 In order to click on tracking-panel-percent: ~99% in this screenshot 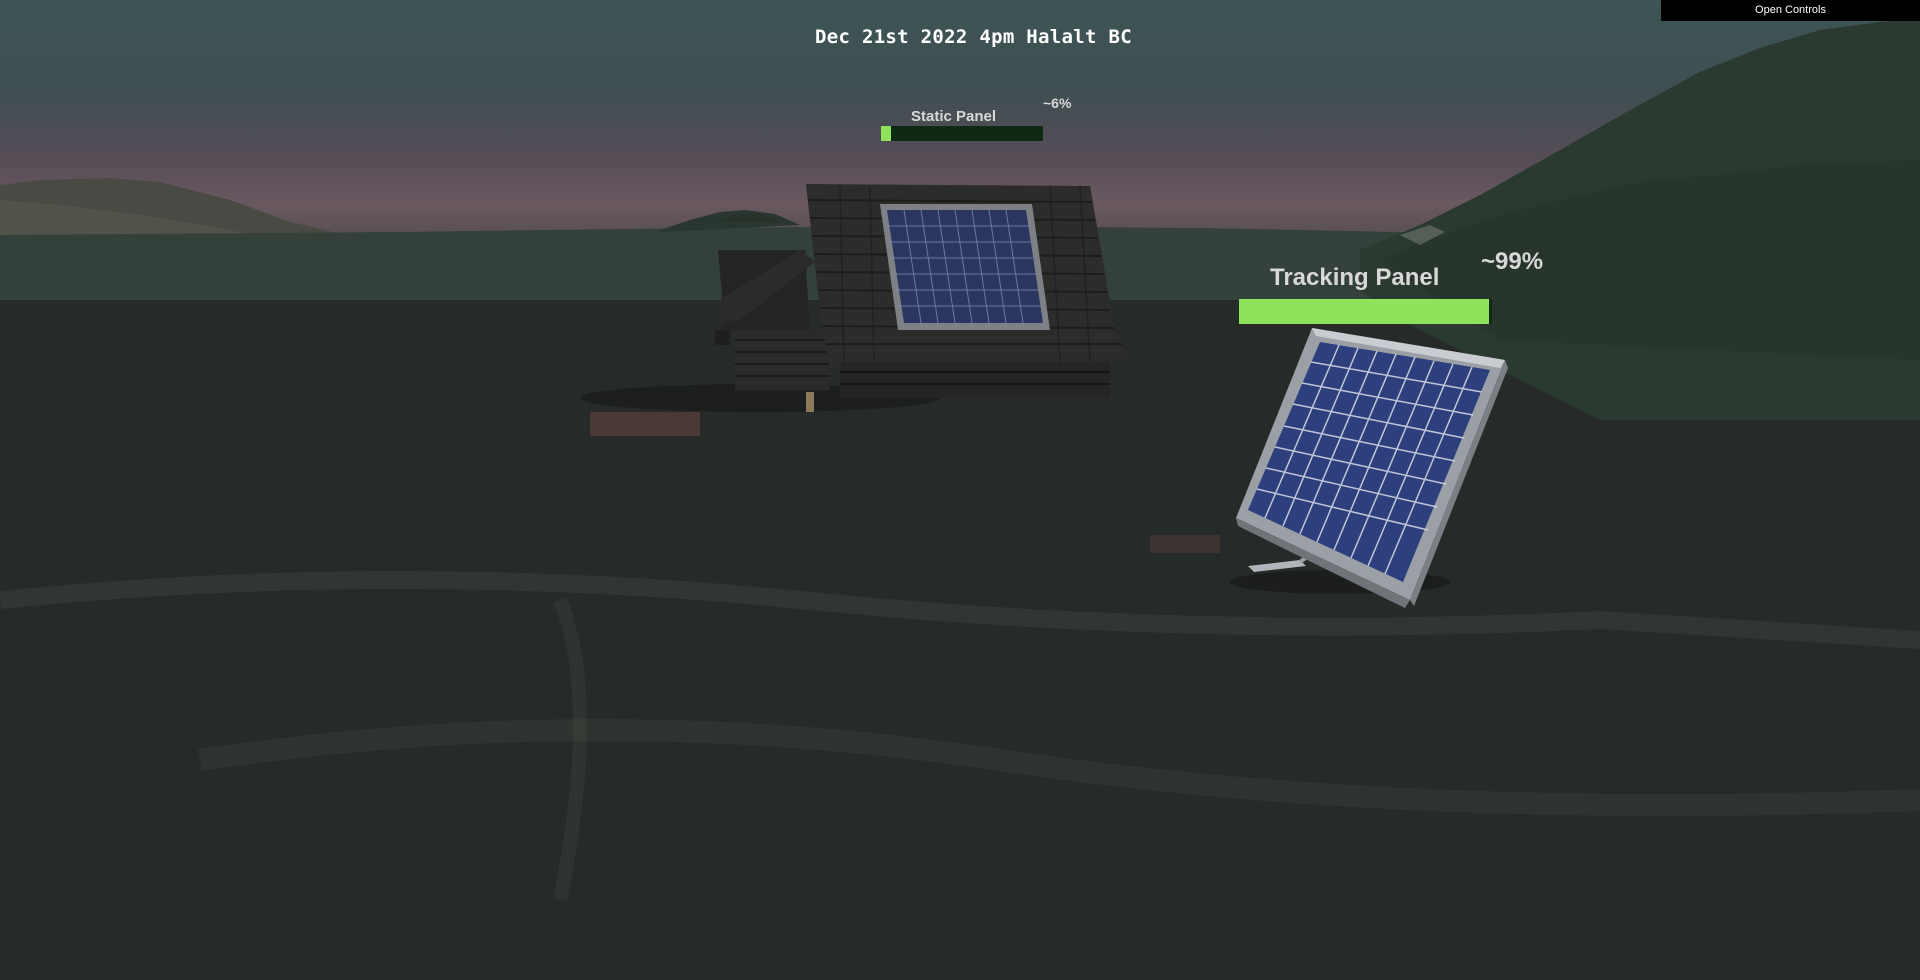, I will do `click(1512, 261)`.